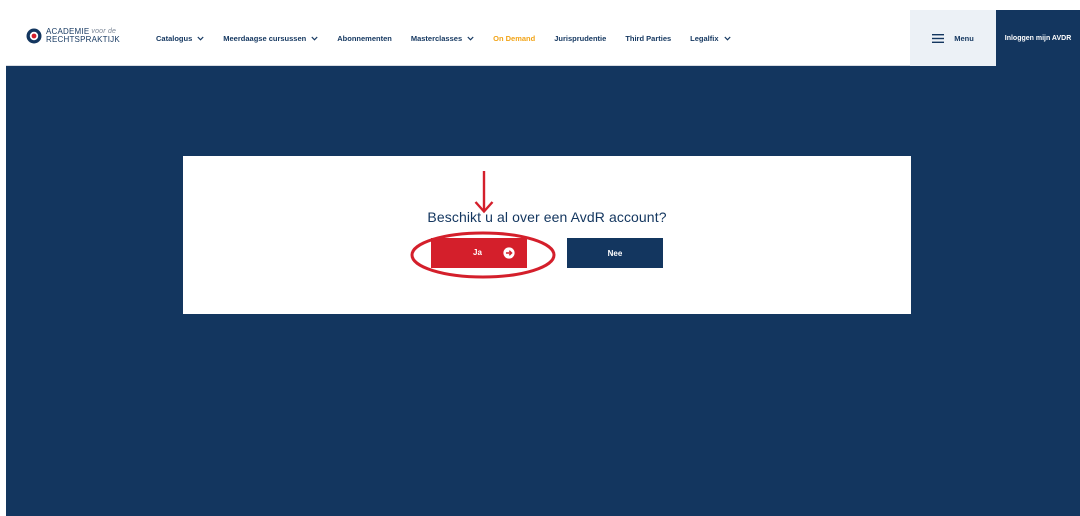 This screenshot has height=516, width=1080. I want to click on nav-item-label: Legalfix, so click(704, 38).